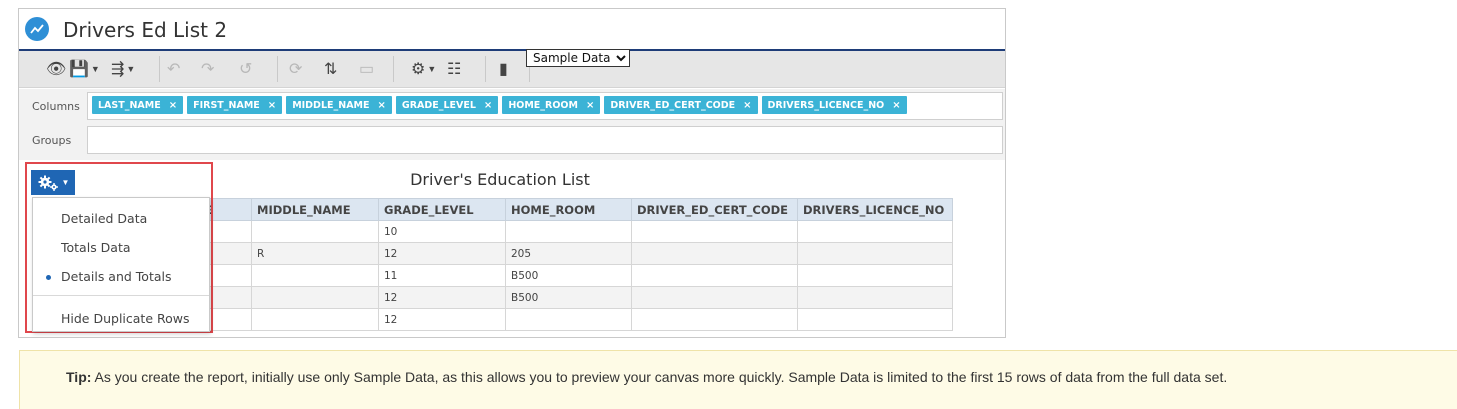  I want to click on table-row: R 12 205, so click(560, 253).